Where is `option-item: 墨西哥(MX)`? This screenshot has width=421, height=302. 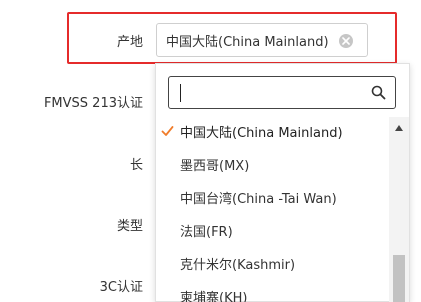
option-item: 墨西哥(MX) is located at coordinates (272, 164).